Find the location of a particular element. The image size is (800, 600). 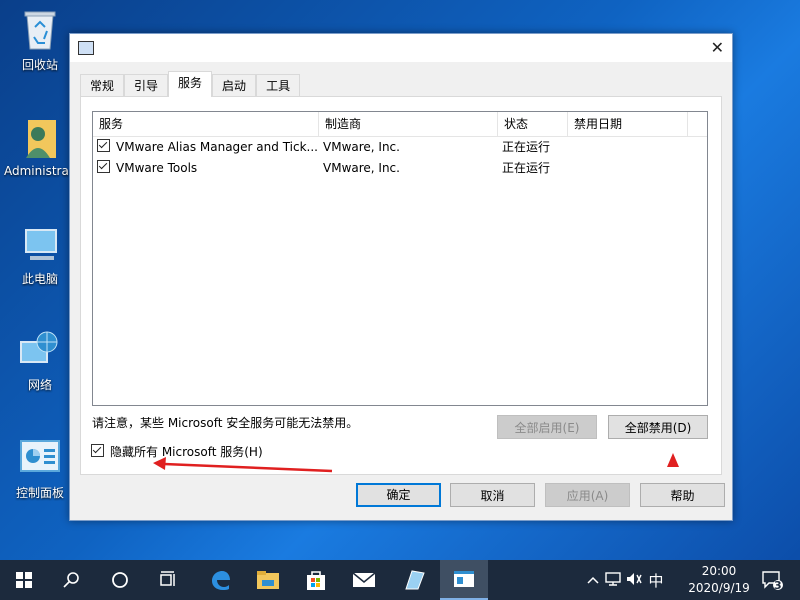

computer-icon is located at coordinates (40, 244).